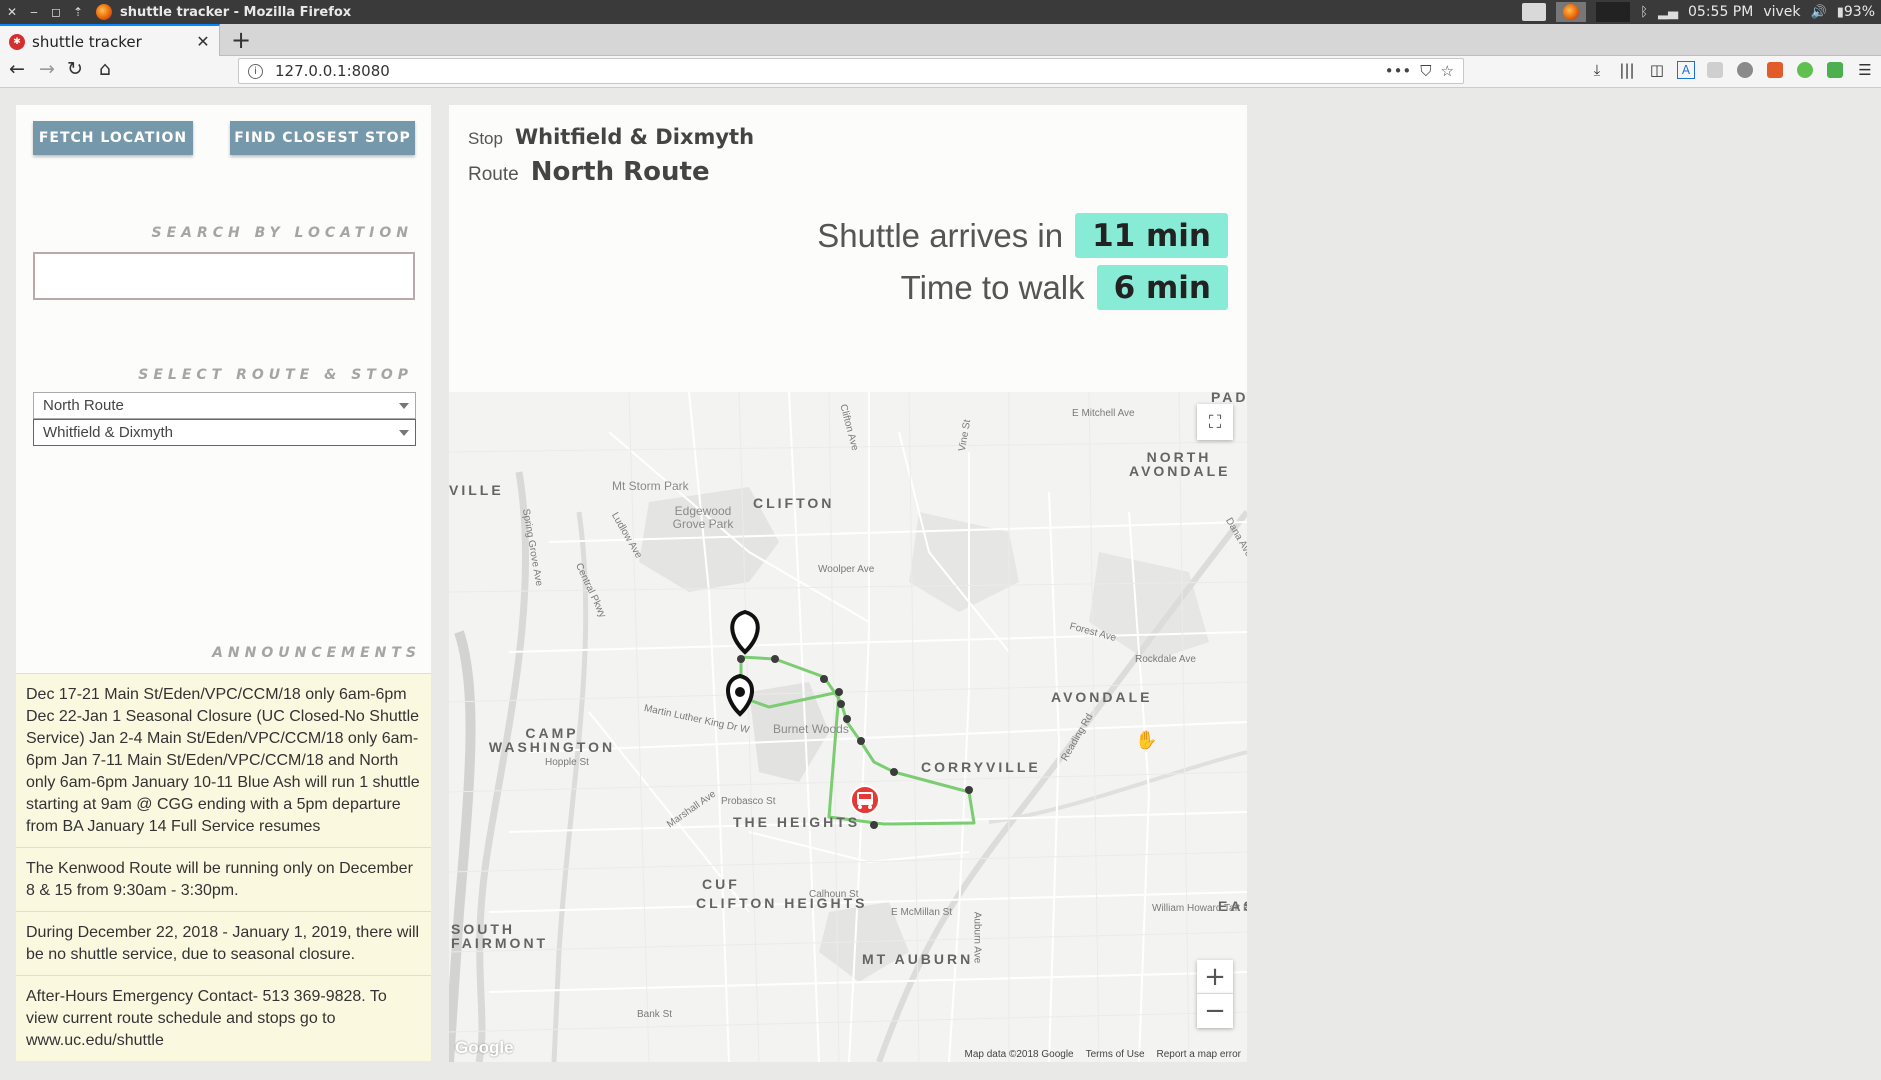 The height and width of the screenshot is (1080, 1881). What do you see at coordinates (1447, 71) in the screenshot?
I see `bookmark-star-icon: ☆` at bounding box center [1447, 71].